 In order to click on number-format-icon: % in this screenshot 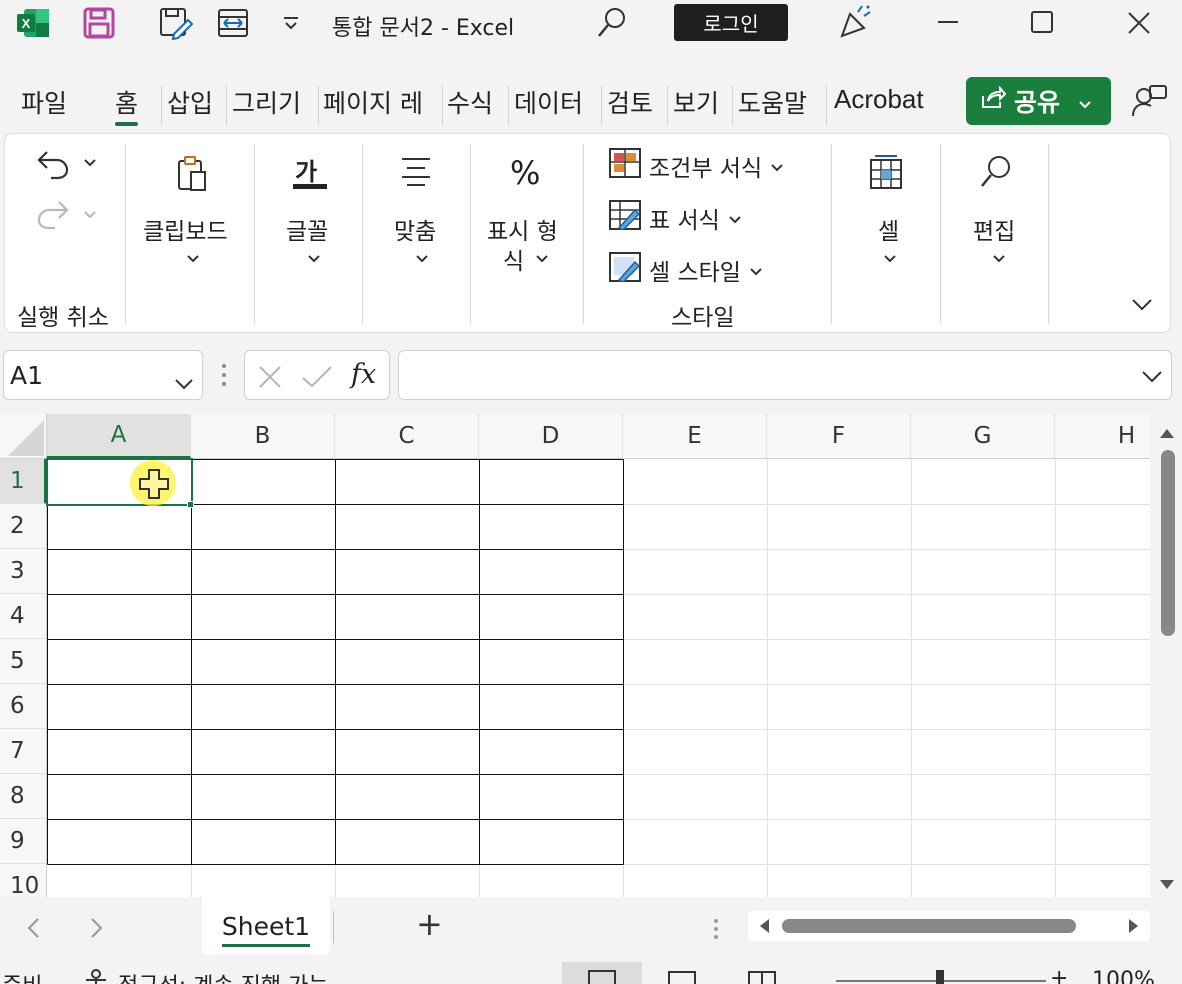, I will do `click(525, 173)`.